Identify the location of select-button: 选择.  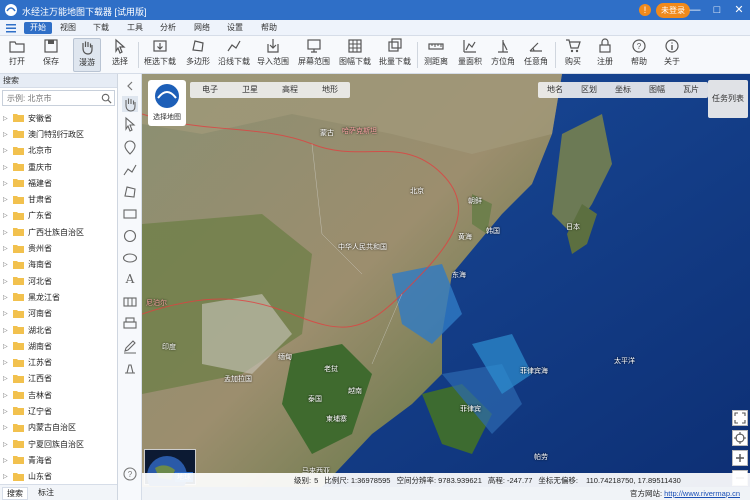
(120, 55).